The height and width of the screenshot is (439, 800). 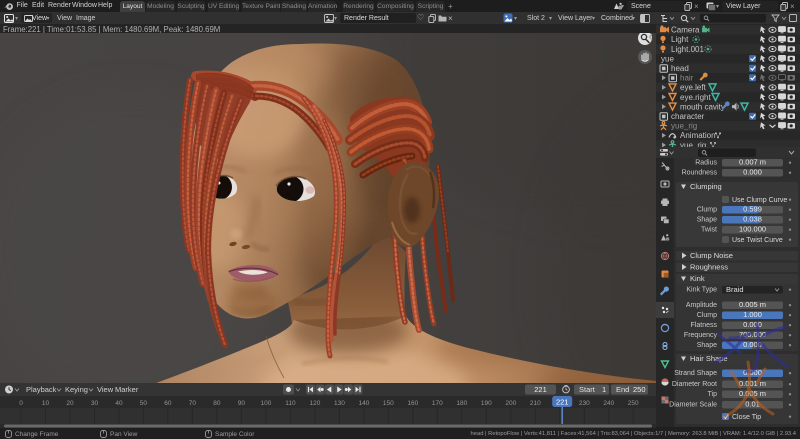 I want to click on svg-text: 1, so click(x=604, y=389).